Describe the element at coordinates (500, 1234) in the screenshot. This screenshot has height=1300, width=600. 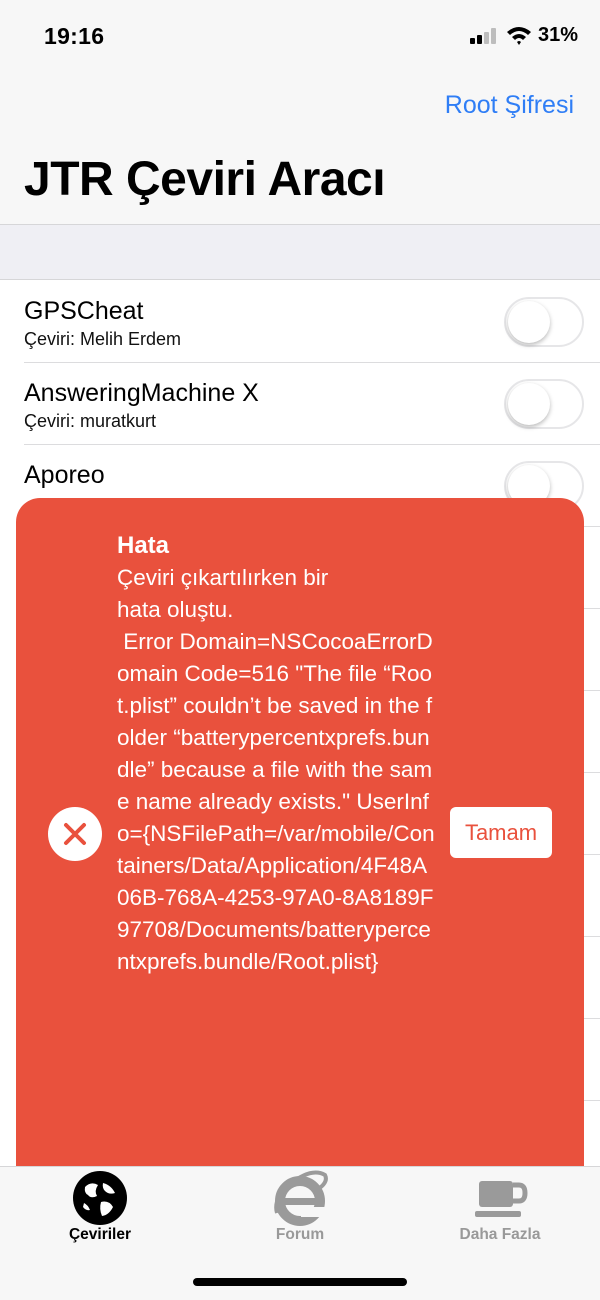
I see `tab-label: Daha Fazla` at that location.